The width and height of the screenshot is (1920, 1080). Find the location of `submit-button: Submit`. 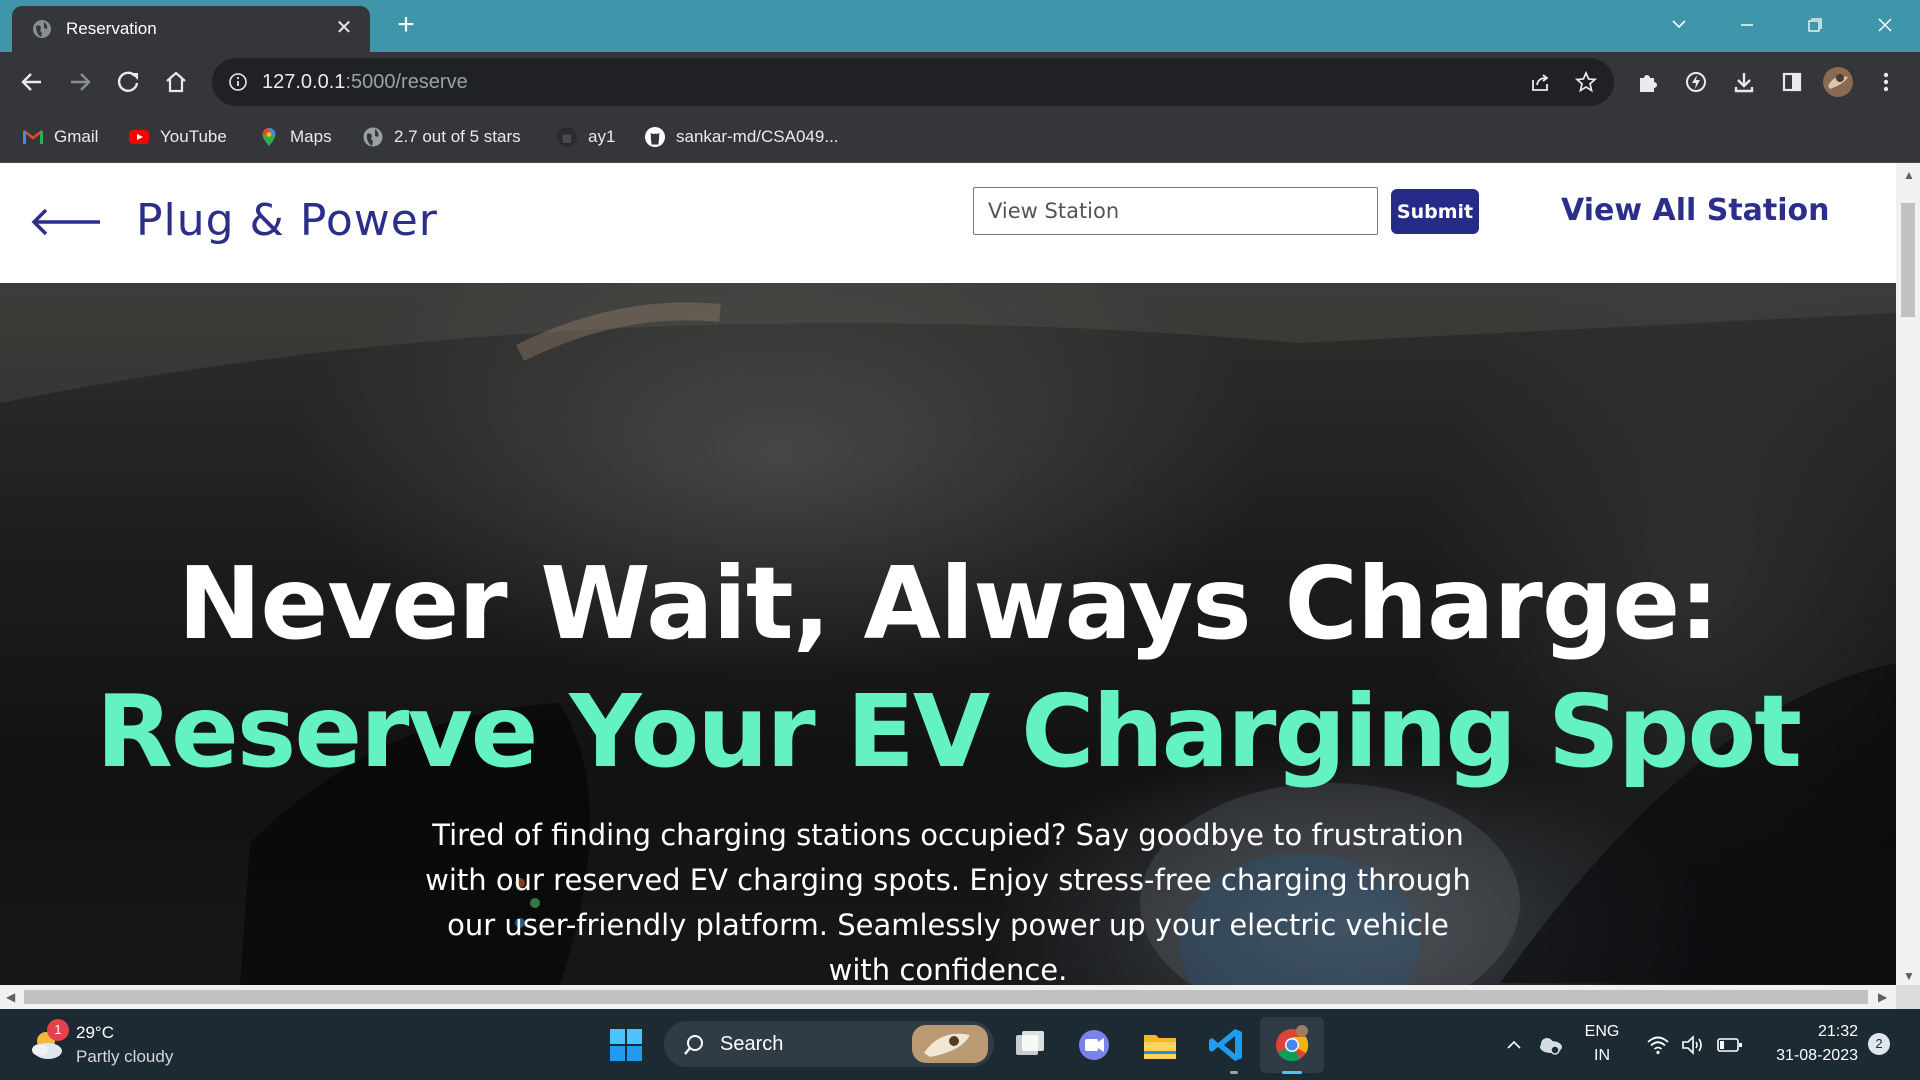

submit-button: Submit is located at coordinates (1435, 211).